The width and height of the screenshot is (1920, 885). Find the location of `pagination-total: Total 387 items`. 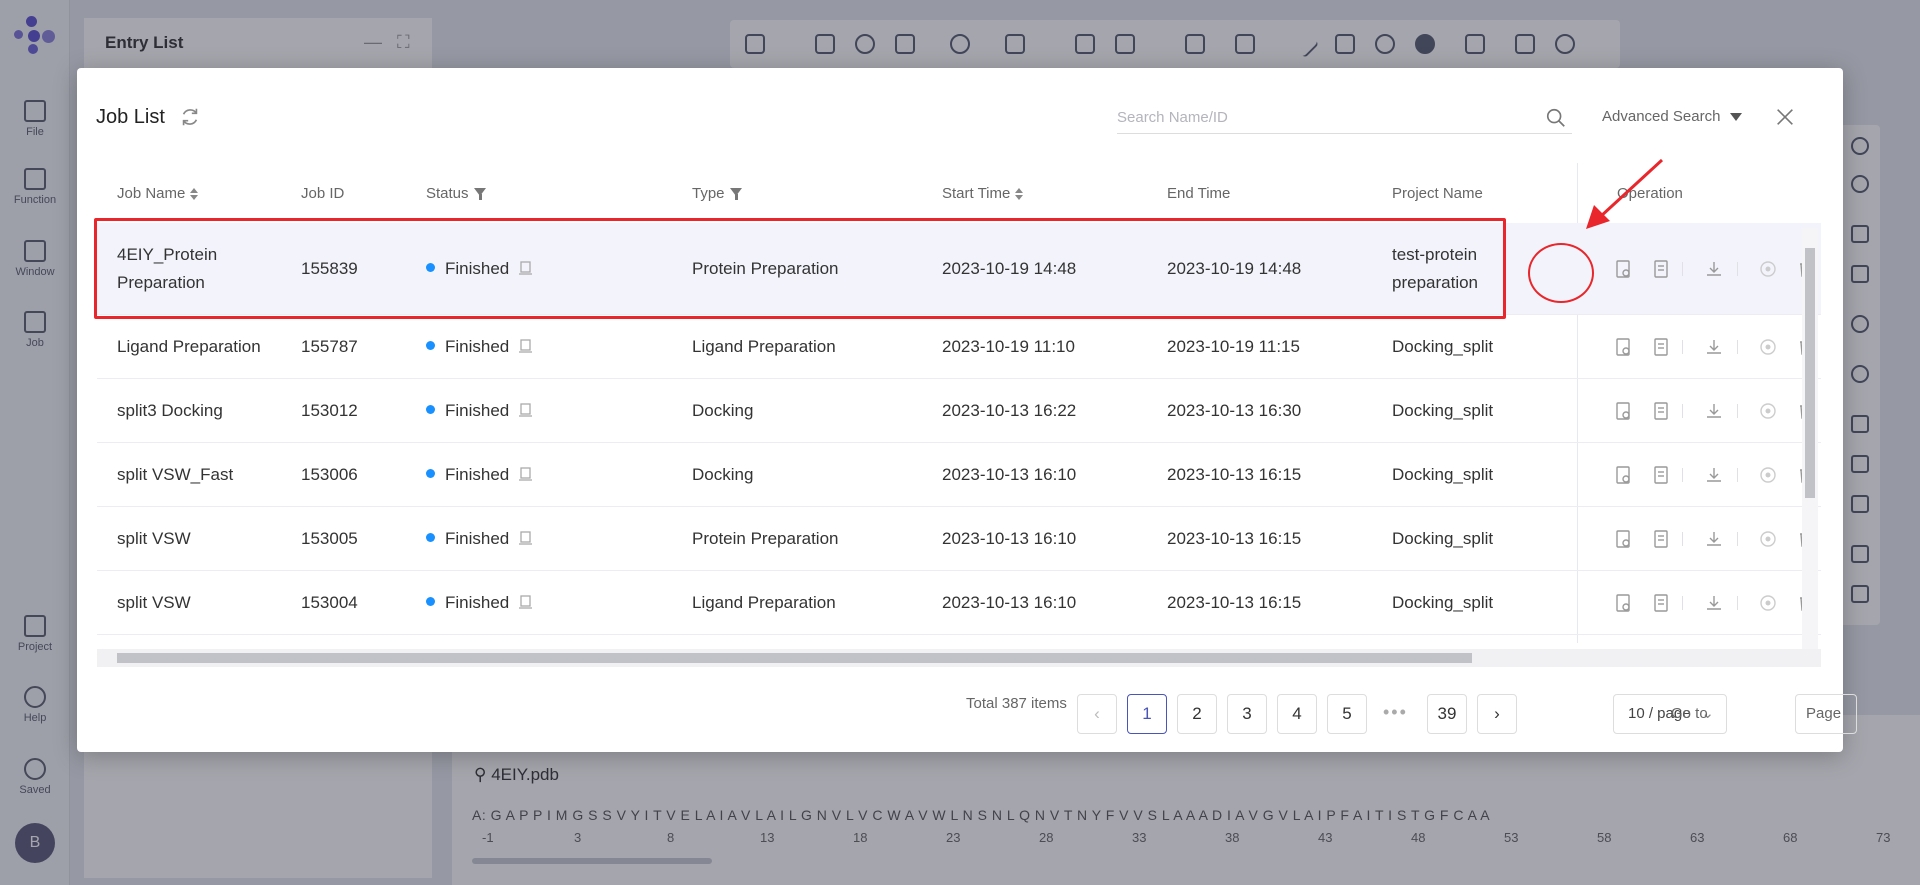

pagination-total: Total 387 items is located at coordinates (1016, 703).